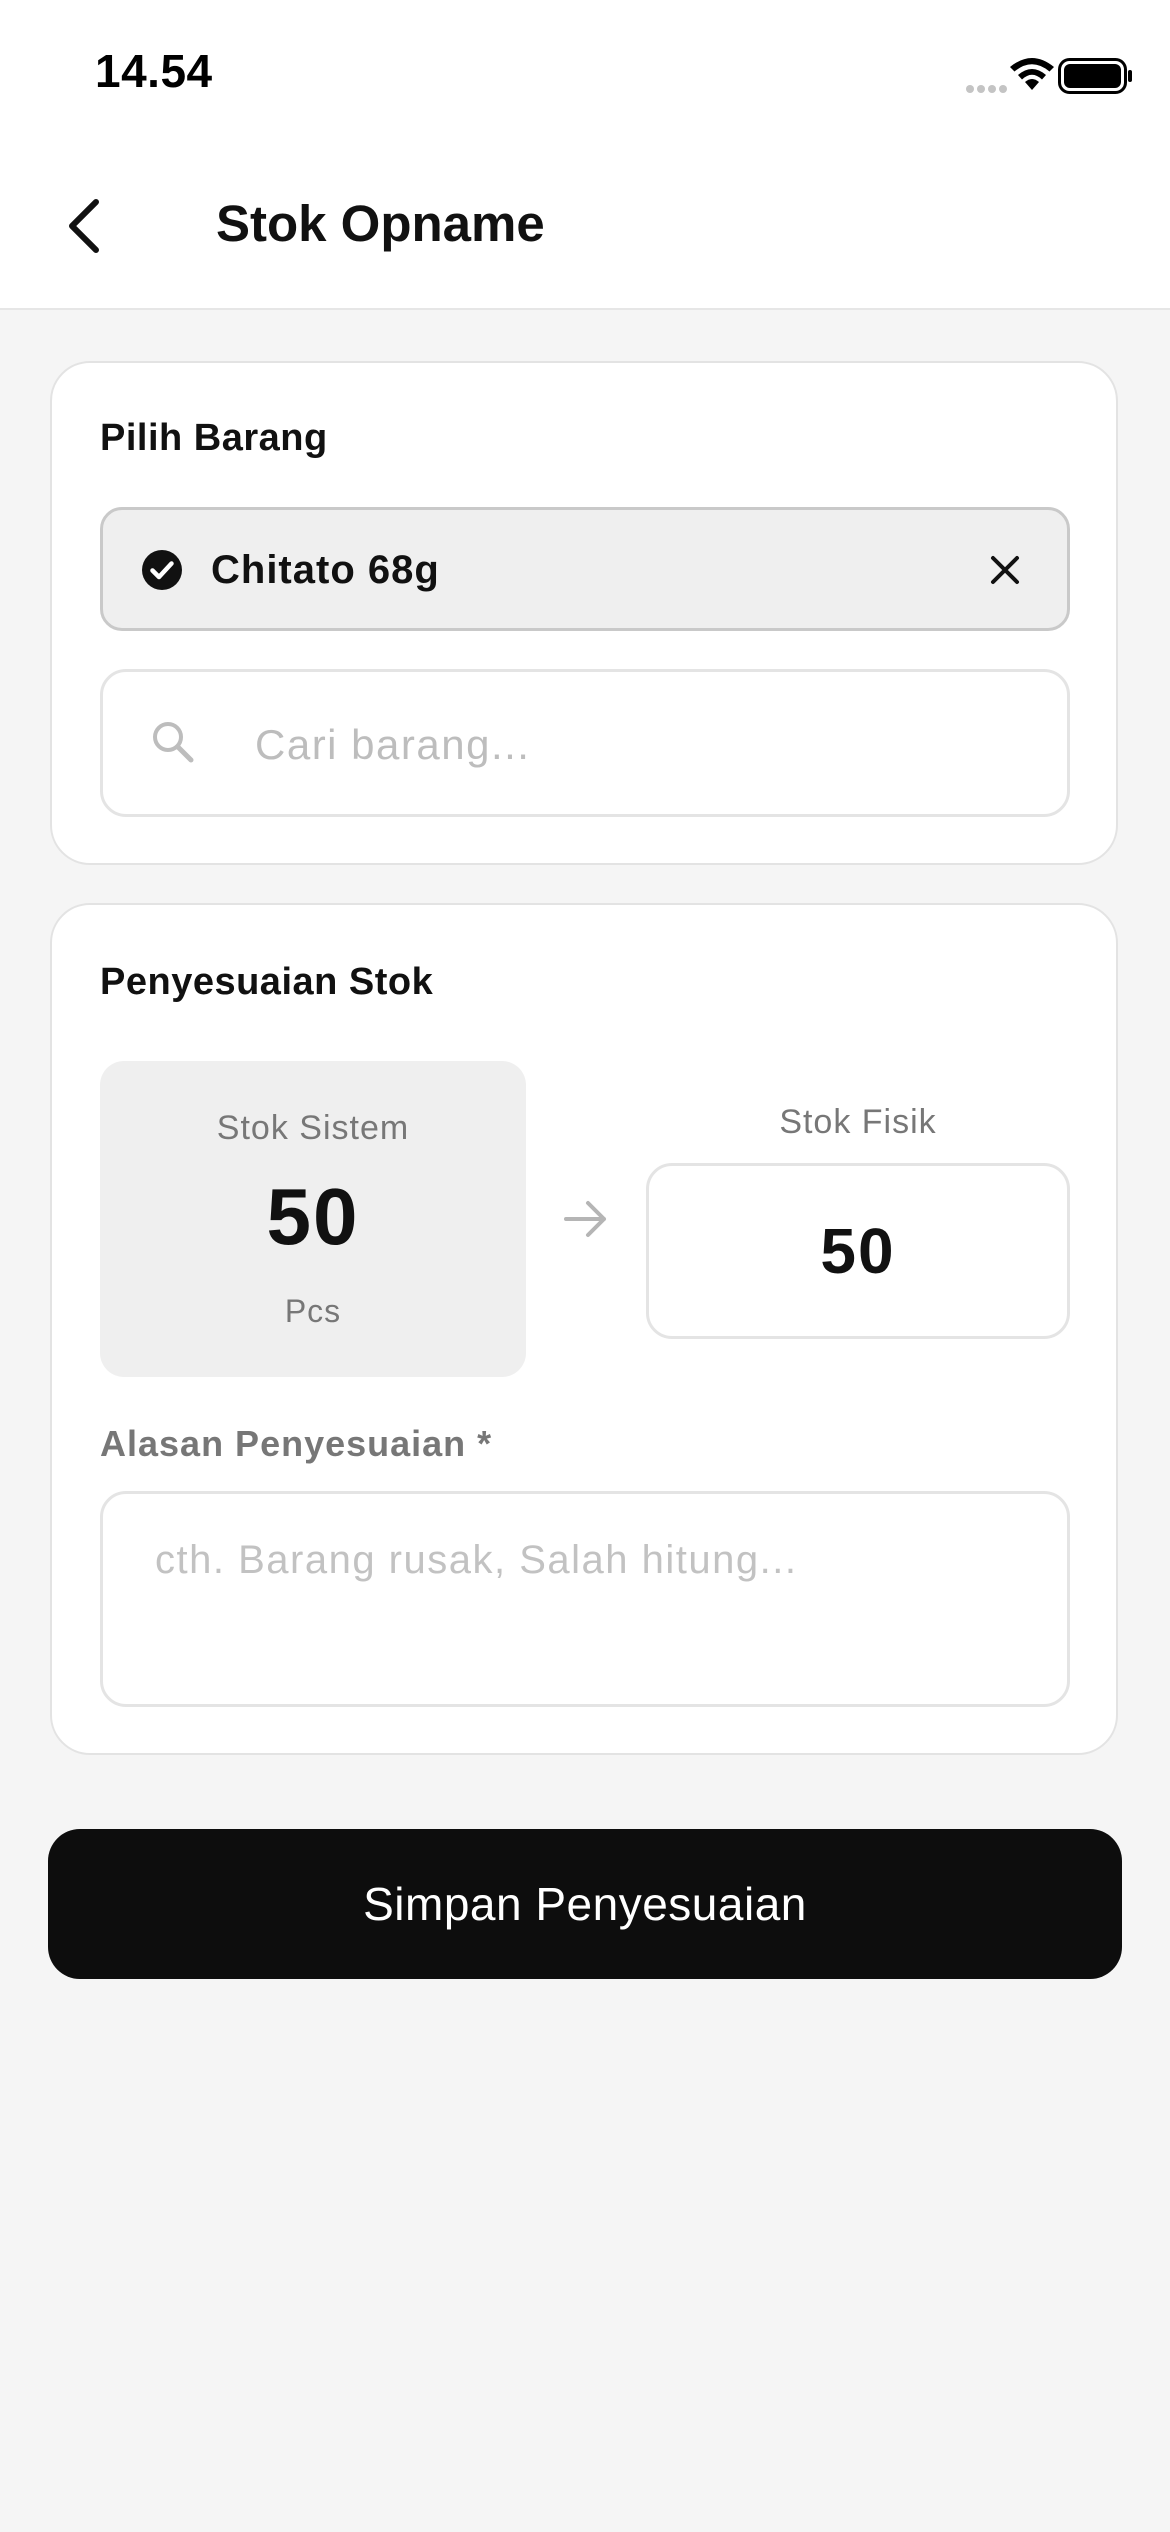 This screenshot has width=1170, height=2532. Describe the element at coordinates (267, 982) in the screenshot. I see `stock-adjustment-title: Penyesuaian Stok` at that location.